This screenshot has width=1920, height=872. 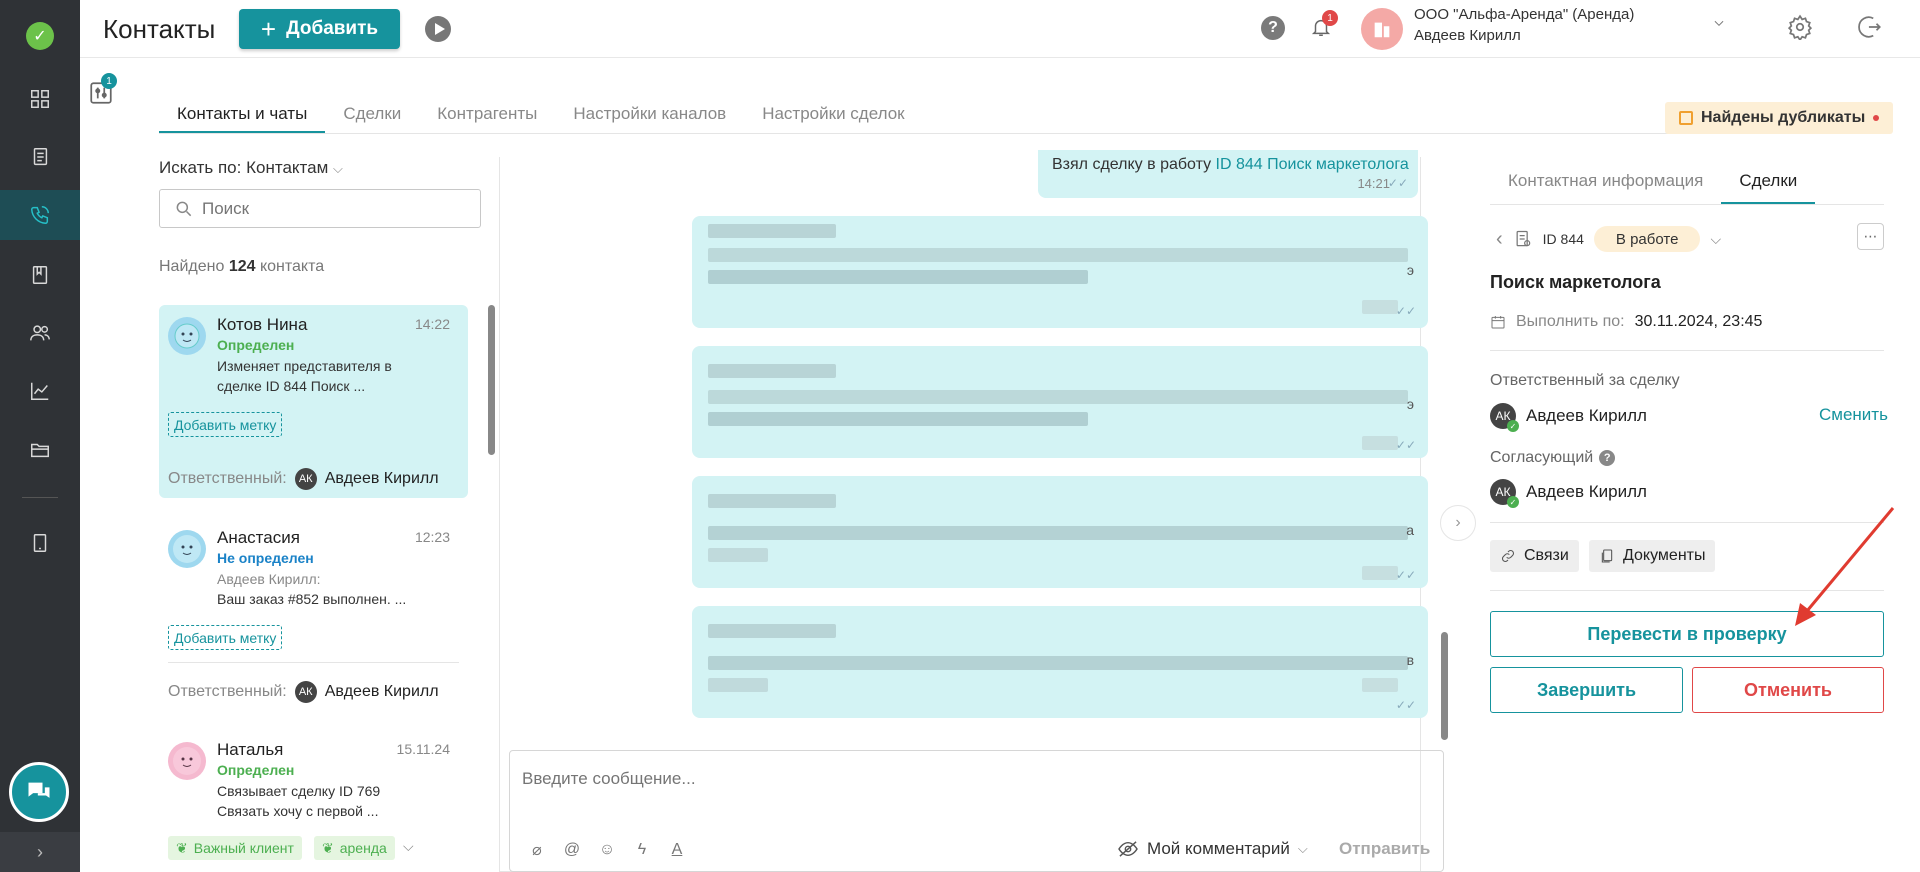 What do you see at coordinates (1779, 118) in the screenshot?
I see `duplicates-badge: Найдены дубликаты` at bounding box center [1779, 118].